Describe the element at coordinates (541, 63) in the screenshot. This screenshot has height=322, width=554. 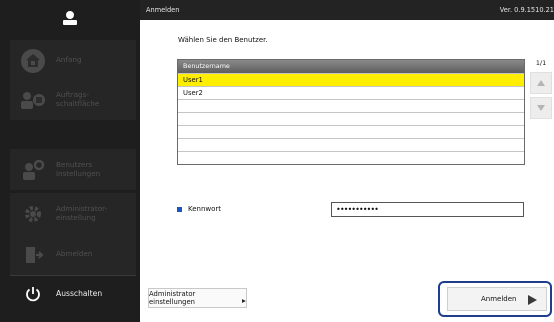
I see `page-indicator: 1/1` at that location.